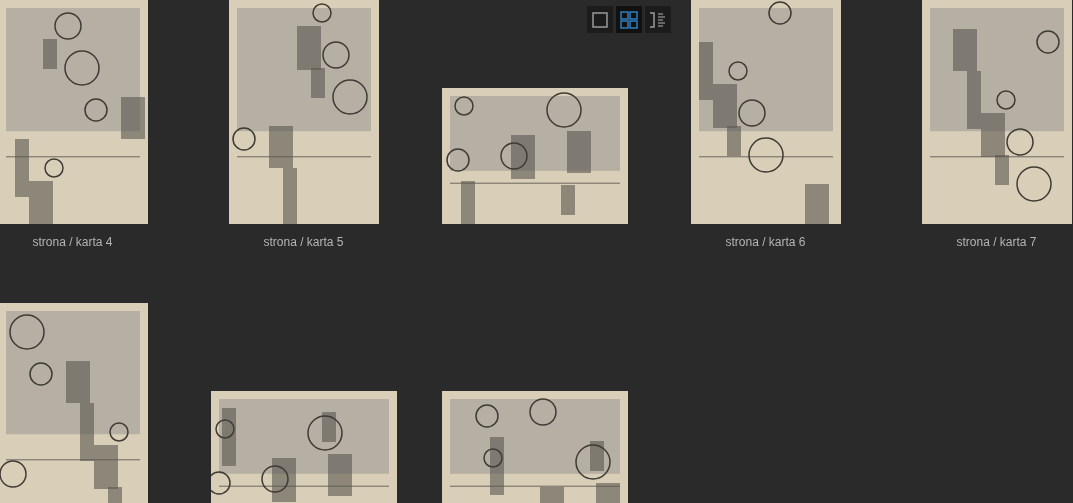 The image size is (1073, 503). I want to click on page-label: strona / karta 5, so click(303, 242).